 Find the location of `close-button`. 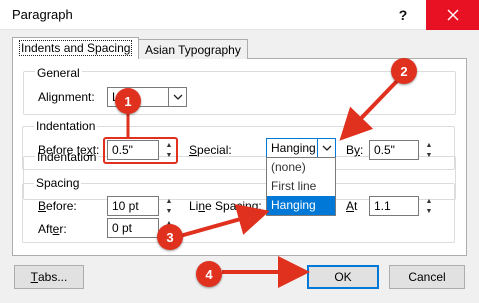

close-button is located at coordinates (452, 15).